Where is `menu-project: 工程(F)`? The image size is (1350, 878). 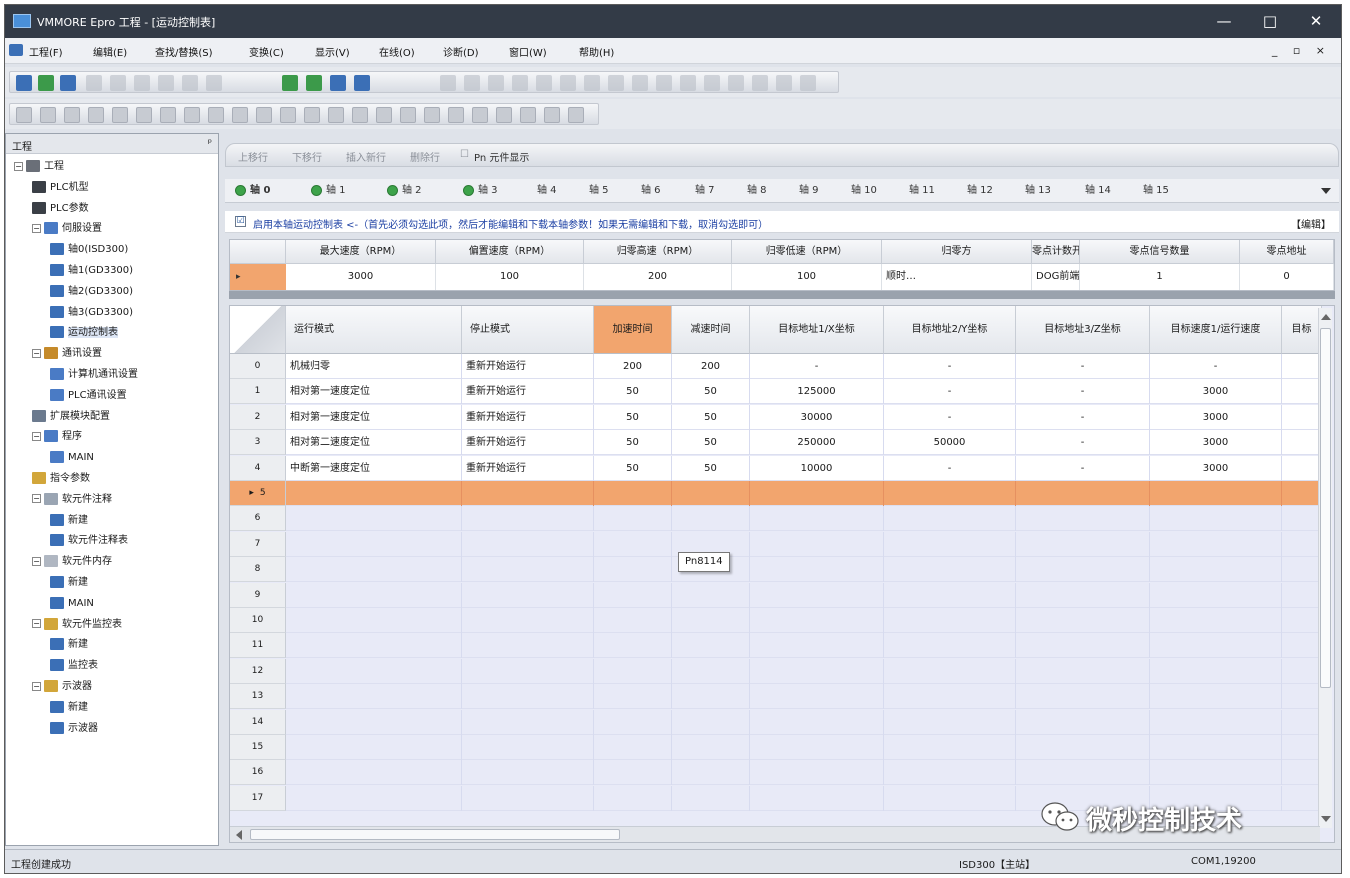
menu-project: 工程(F) is located at coordinates (46, 51).